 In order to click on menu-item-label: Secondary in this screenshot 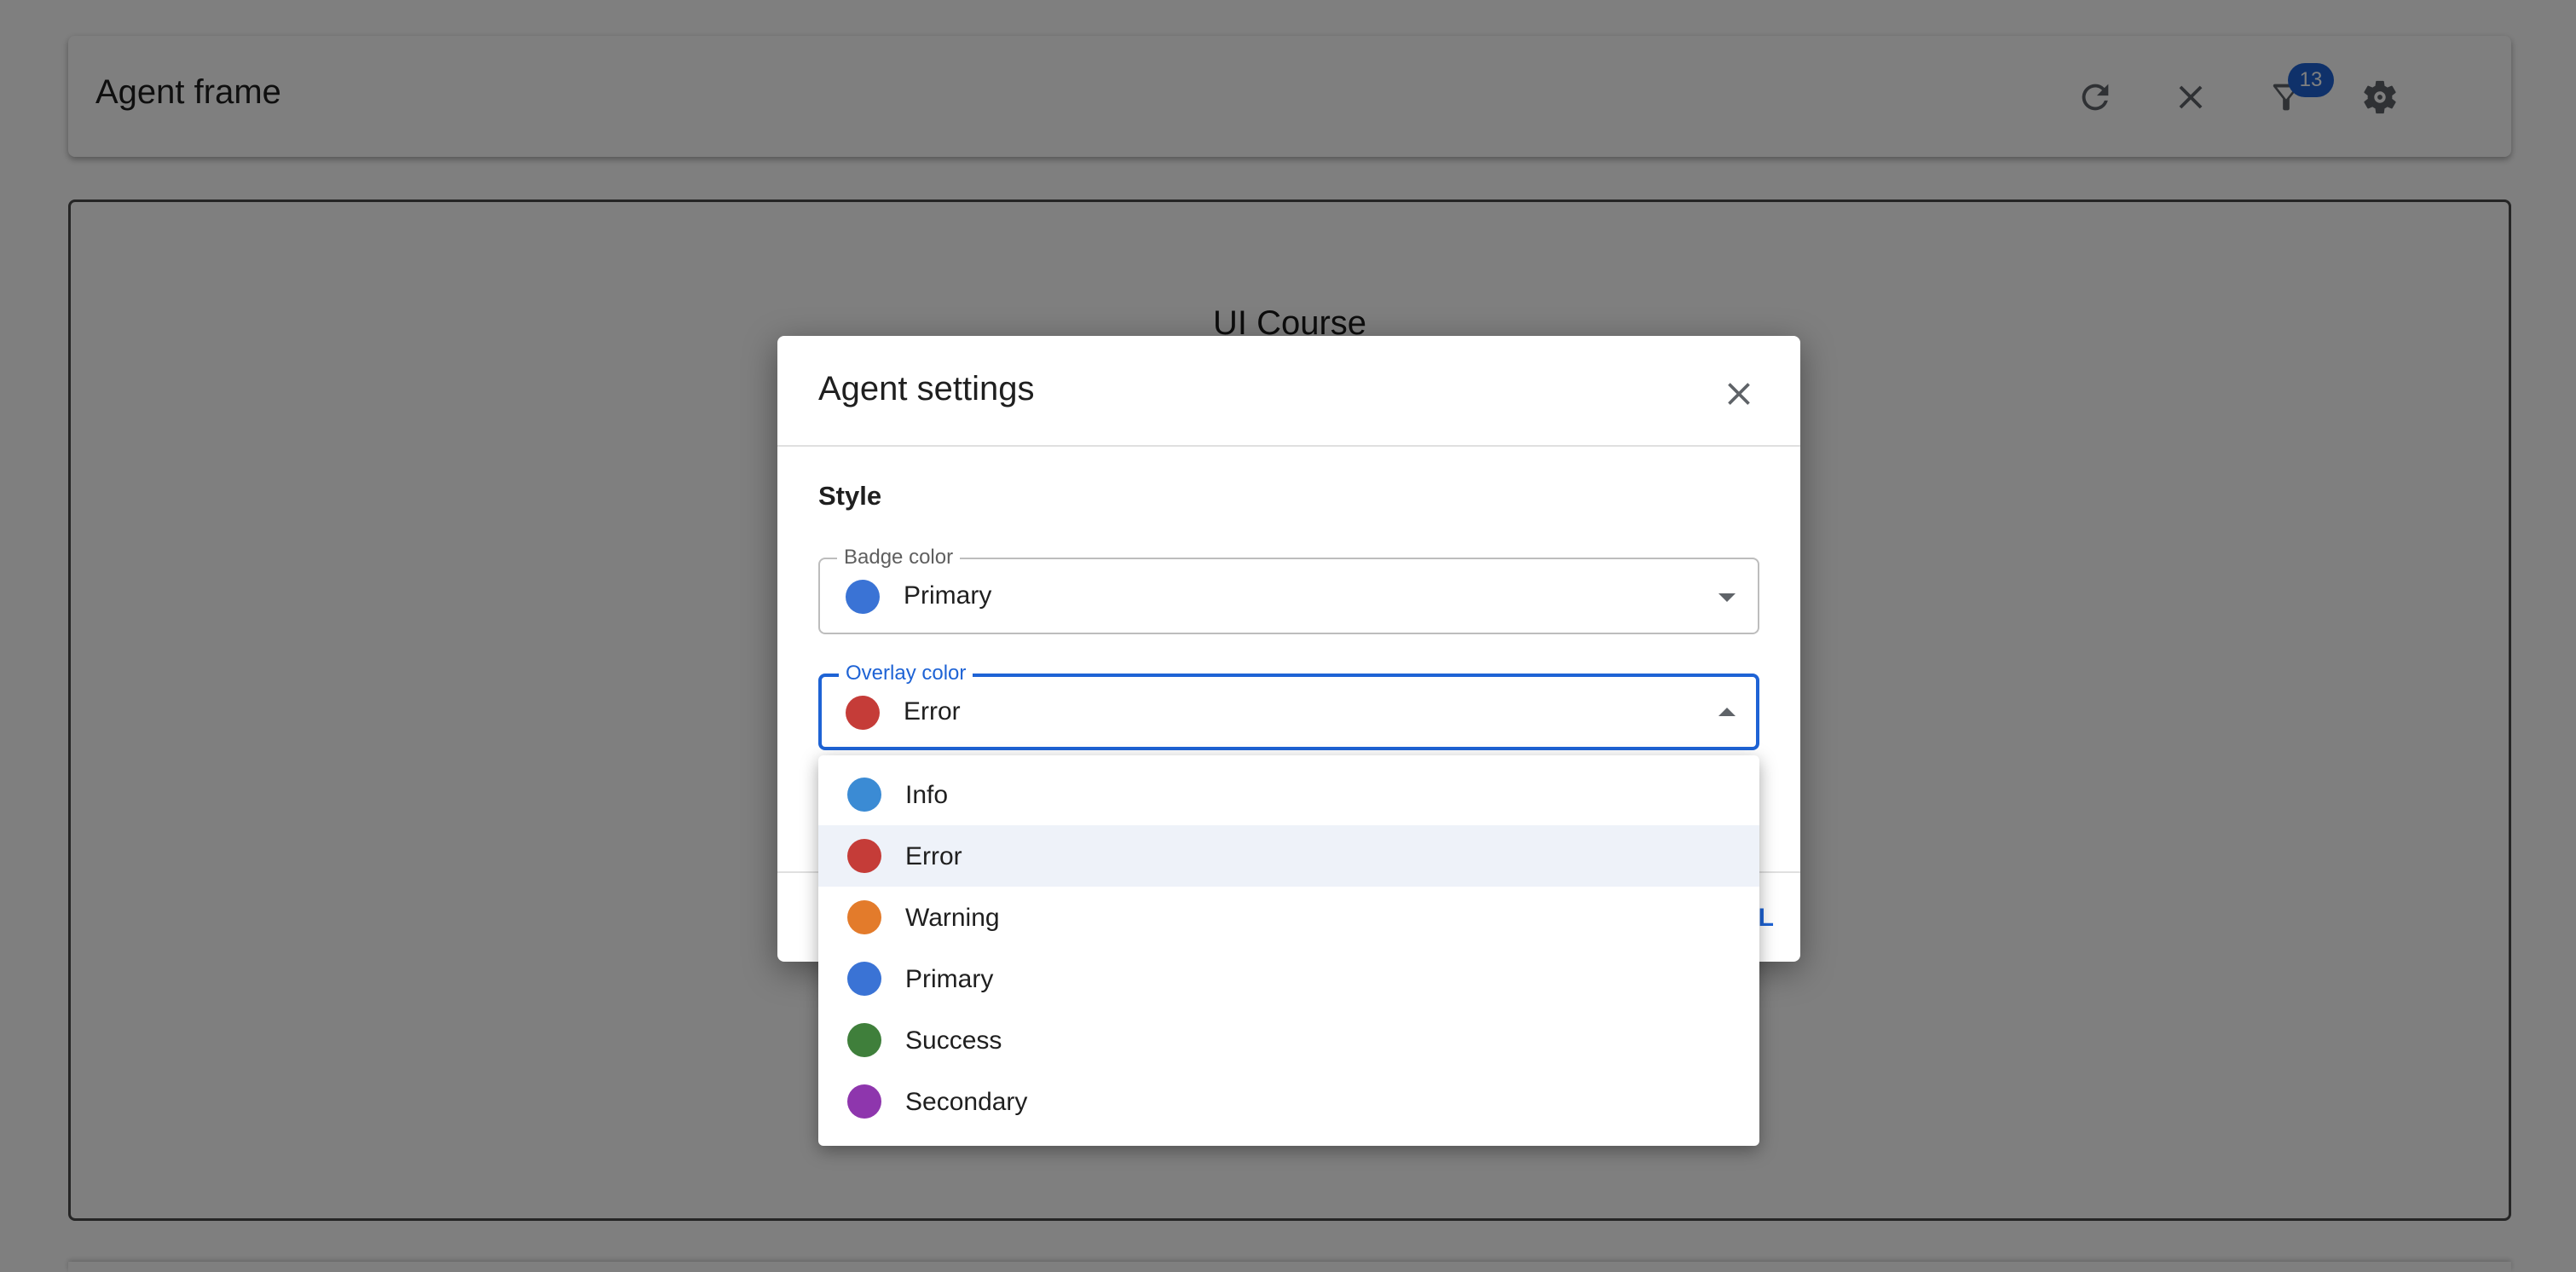, I will do `click(966, 1102)`.